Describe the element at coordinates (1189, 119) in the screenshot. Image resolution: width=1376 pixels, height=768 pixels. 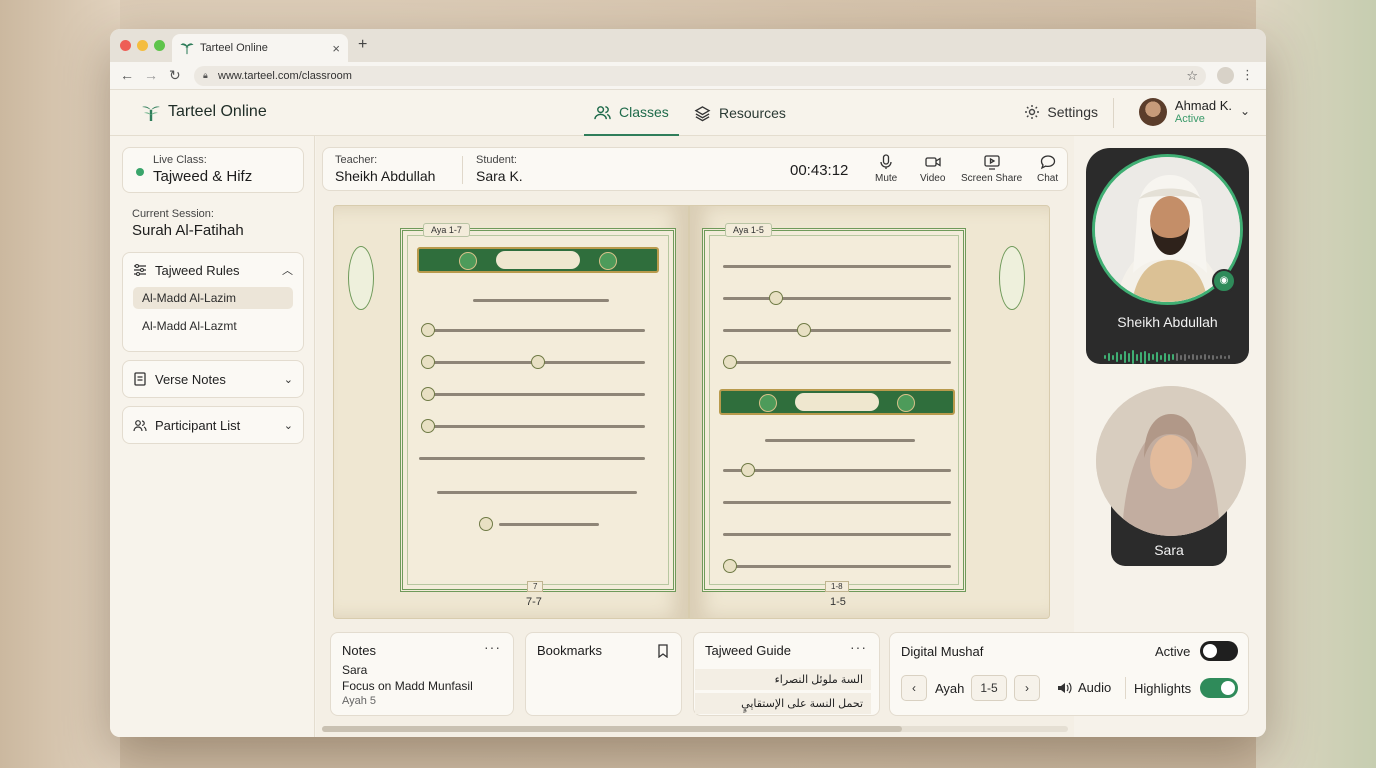
I see `user-status: Active` at that location.